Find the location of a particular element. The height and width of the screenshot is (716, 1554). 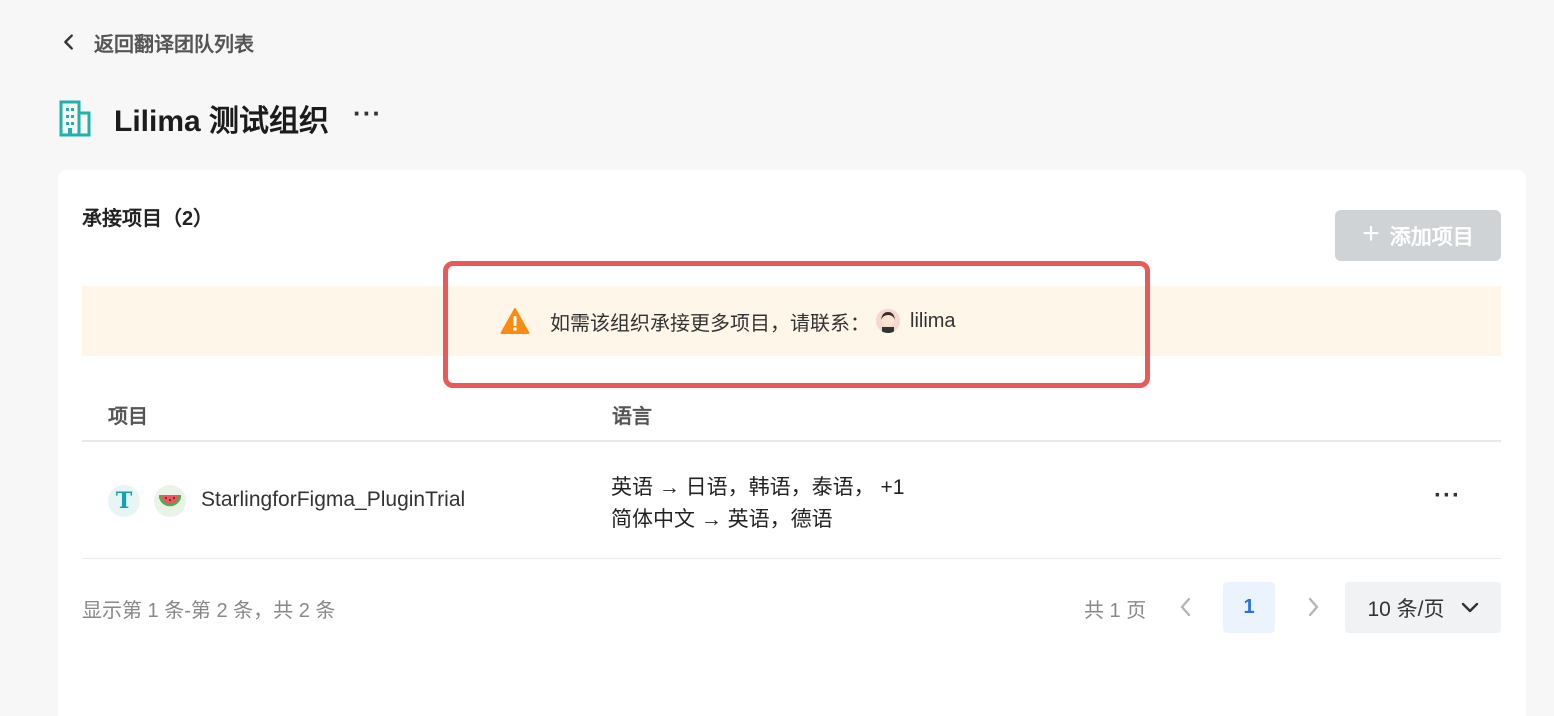

language-line: 简体中文 → 英语，德语 is located at coordinates (722, 519).